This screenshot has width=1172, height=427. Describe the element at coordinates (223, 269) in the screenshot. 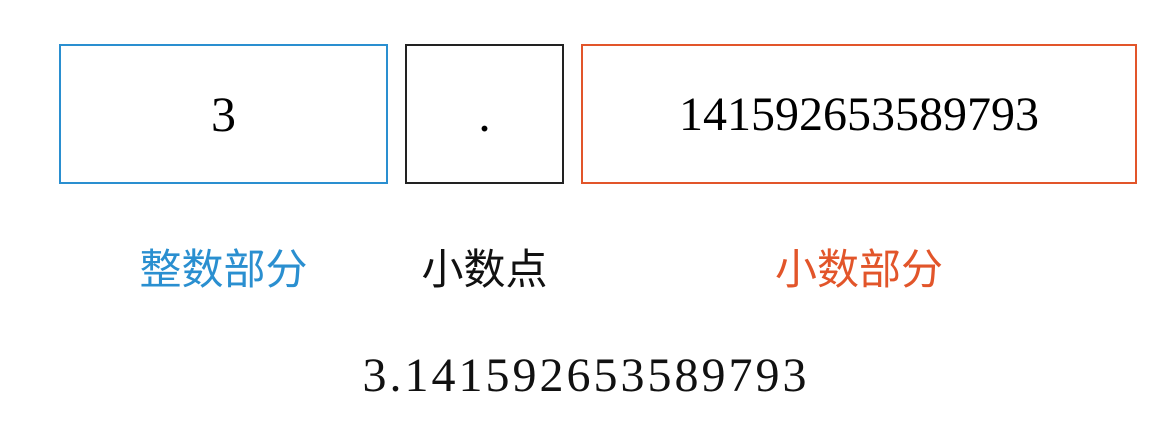

I see `integer-part-label: 整数部分` at that location.